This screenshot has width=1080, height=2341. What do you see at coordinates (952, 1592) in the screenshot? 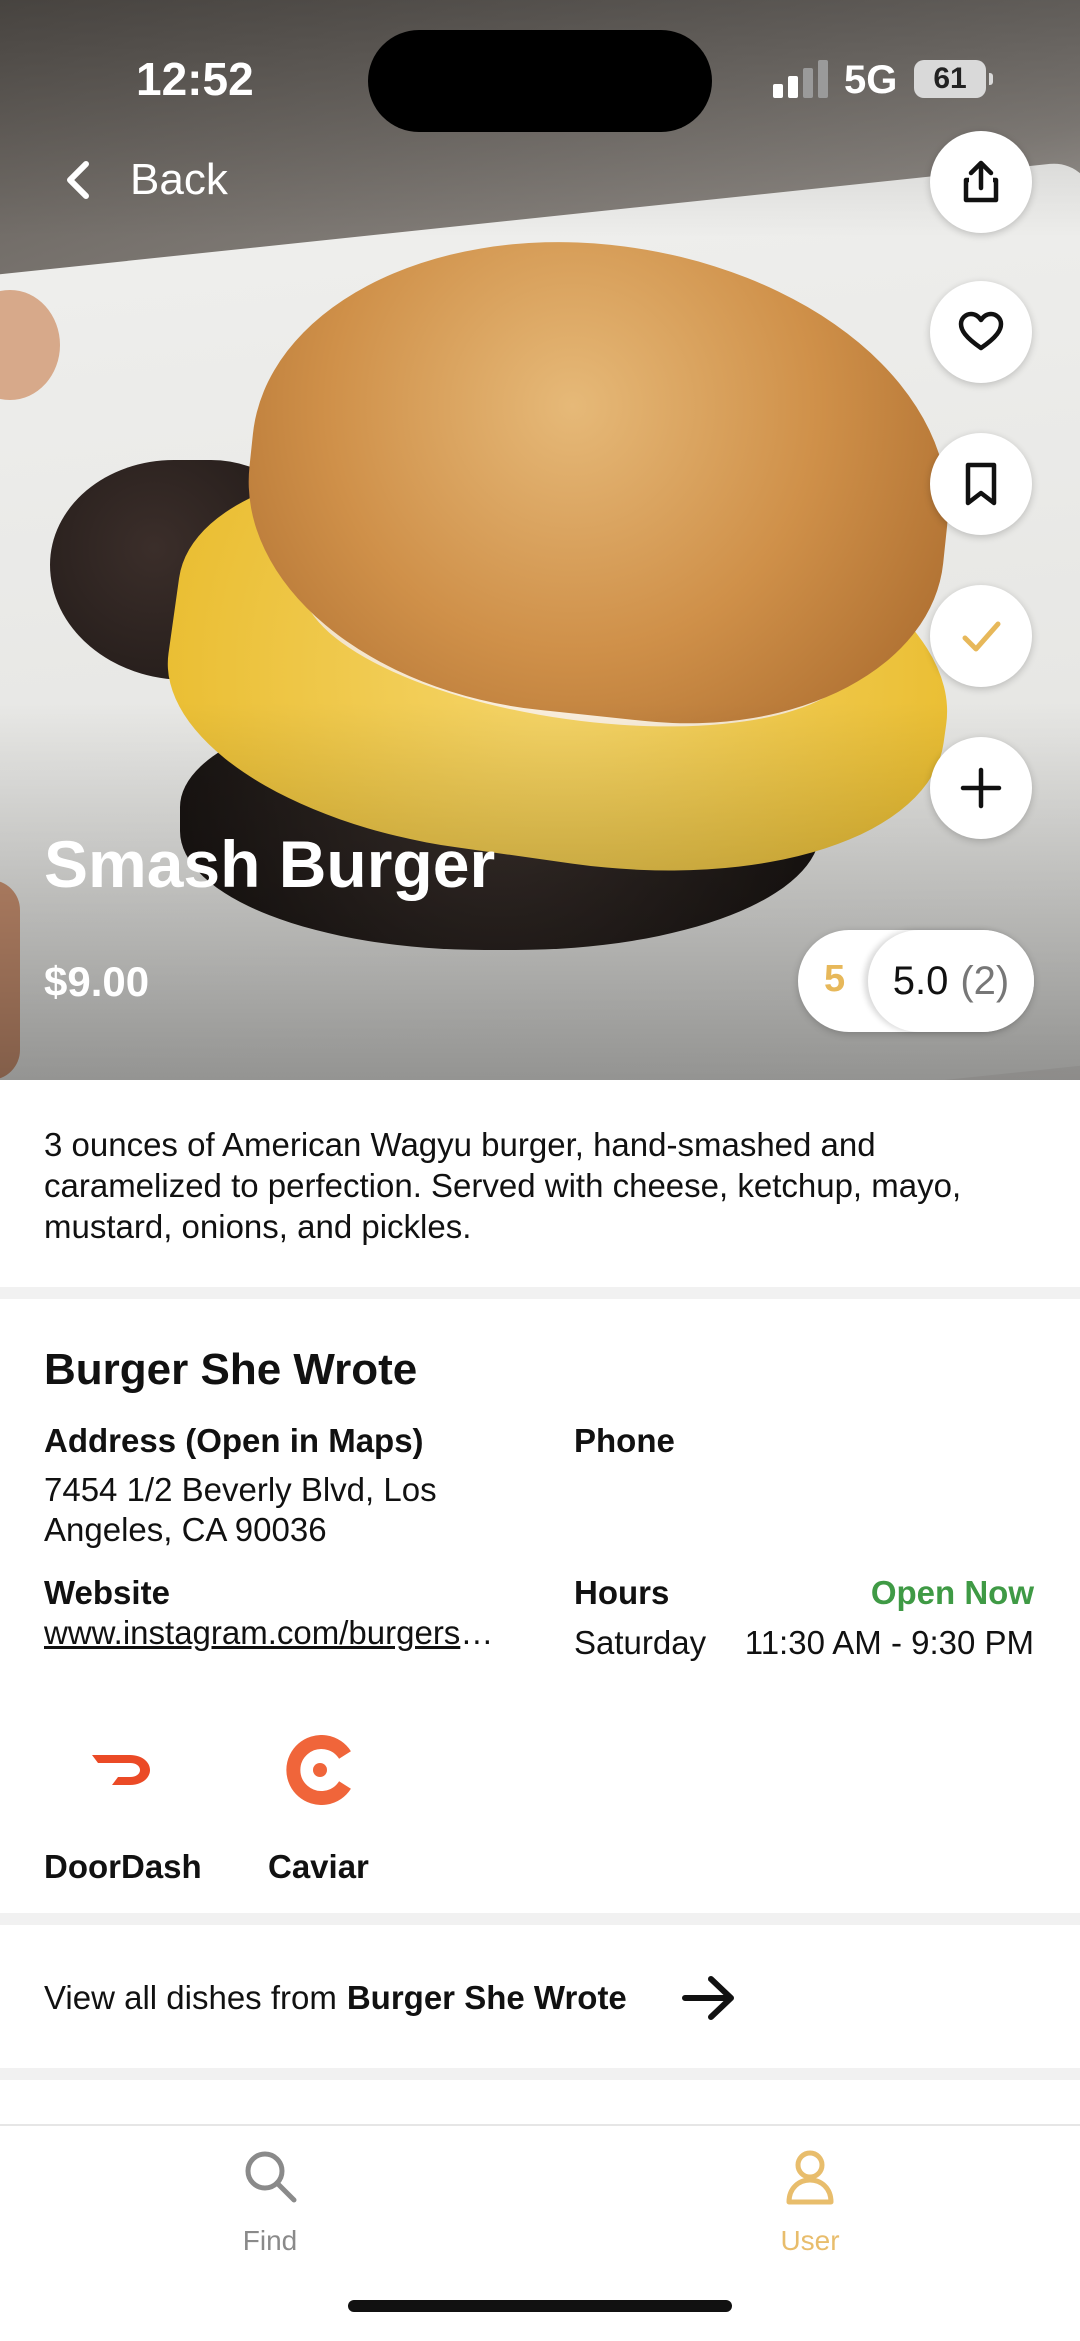
I see `open-status: Open Now` at bounding box center [952, 1592].